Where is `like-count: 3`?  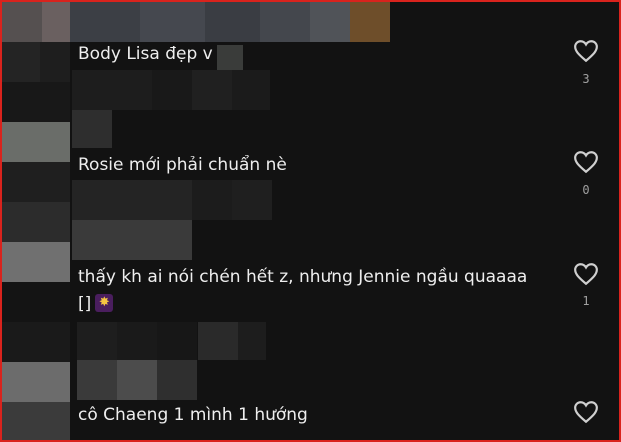 like-count: 3 is located at coordinates (586, 79).